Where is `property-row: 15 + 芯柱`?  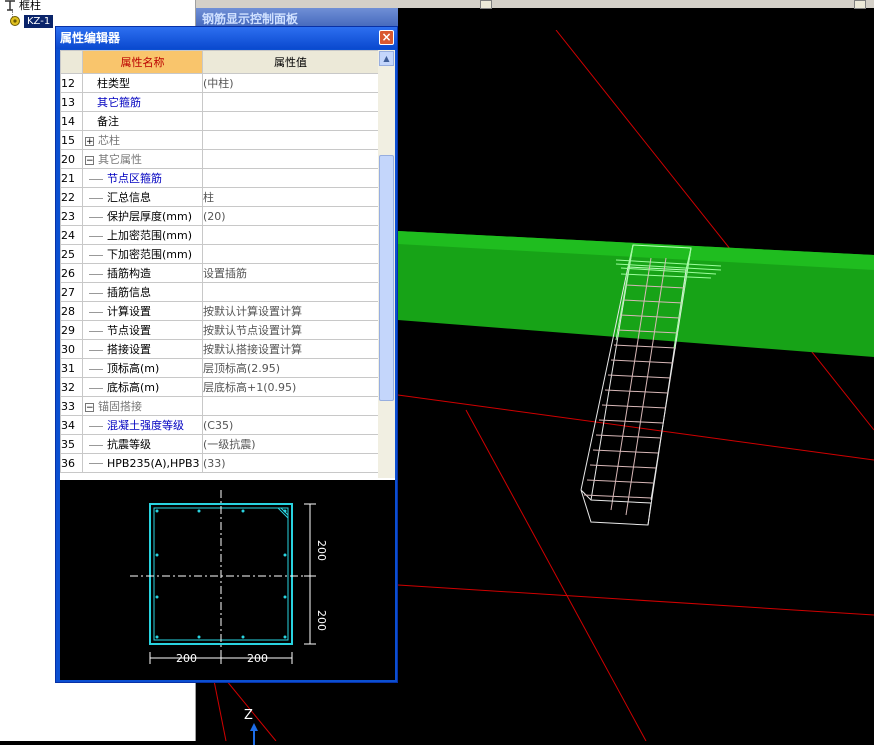
property-row: 15 + 芯柱 is located at coordinates (219, 140).